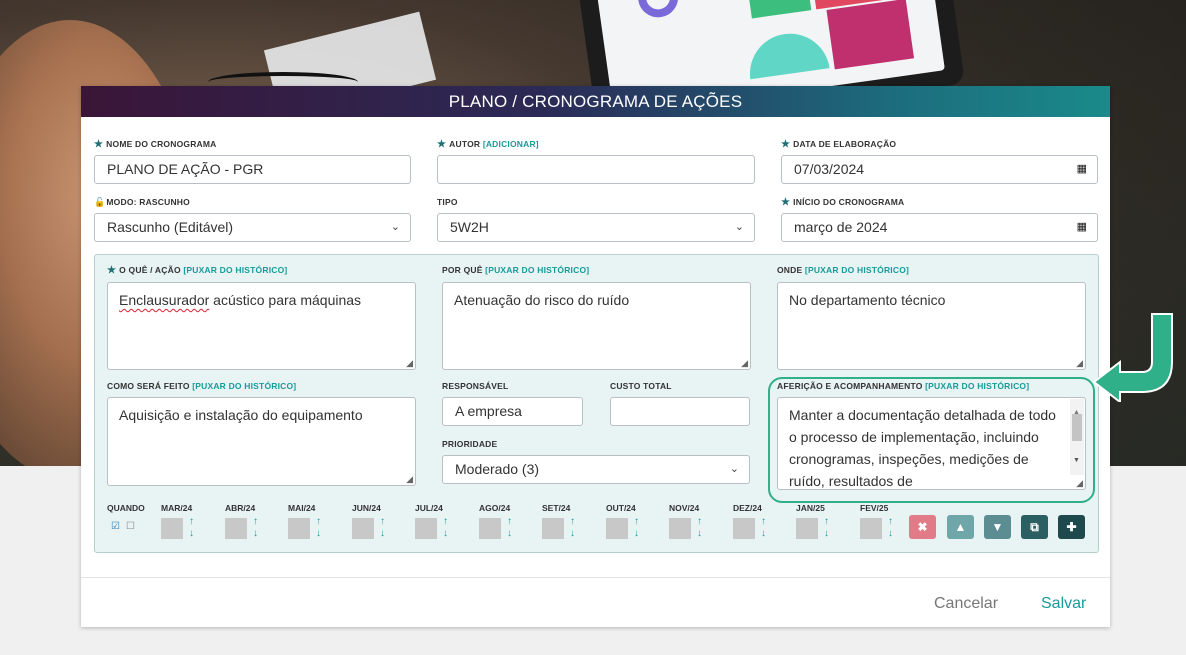  What do you see at coordinates (596, 169) in the screenshot?
I see `autor-input` at bounding box center [596, 169].